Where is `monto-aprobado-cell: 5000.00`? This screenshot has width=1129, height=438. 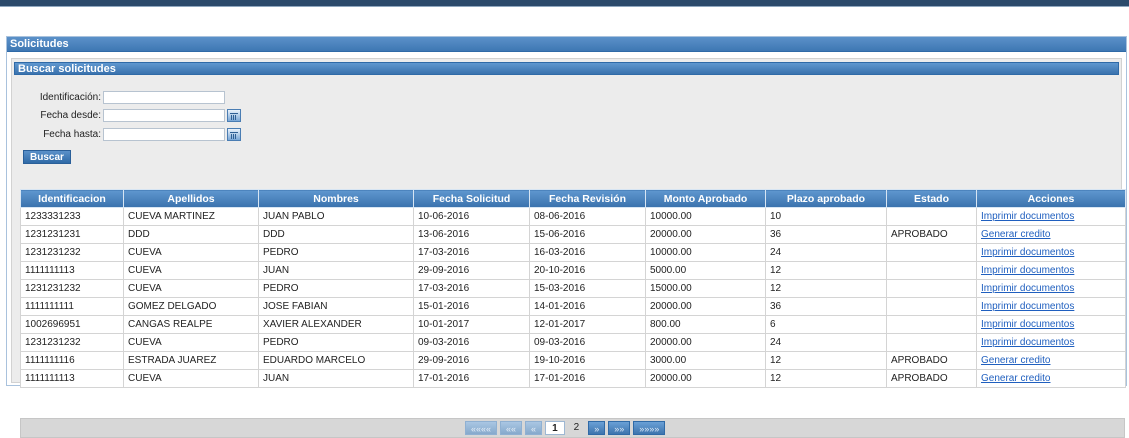 monto-aprobado-cell: 5000.00 is located at coordinates (705, 270).